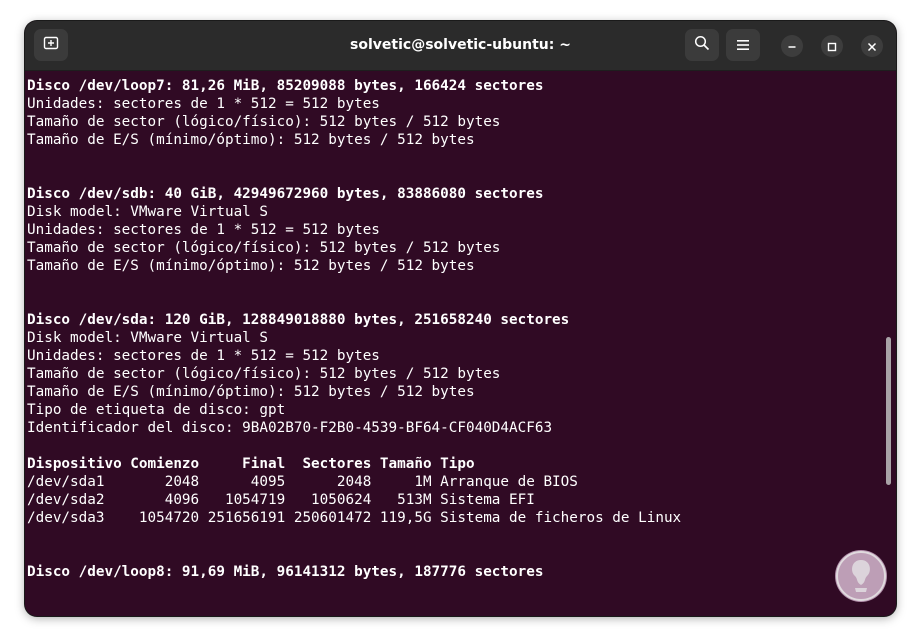 The image size is (921, 641). Describe the element at coordinates (861, 576) in the screenshot. I see `solvetic-logo-icon` at that location.